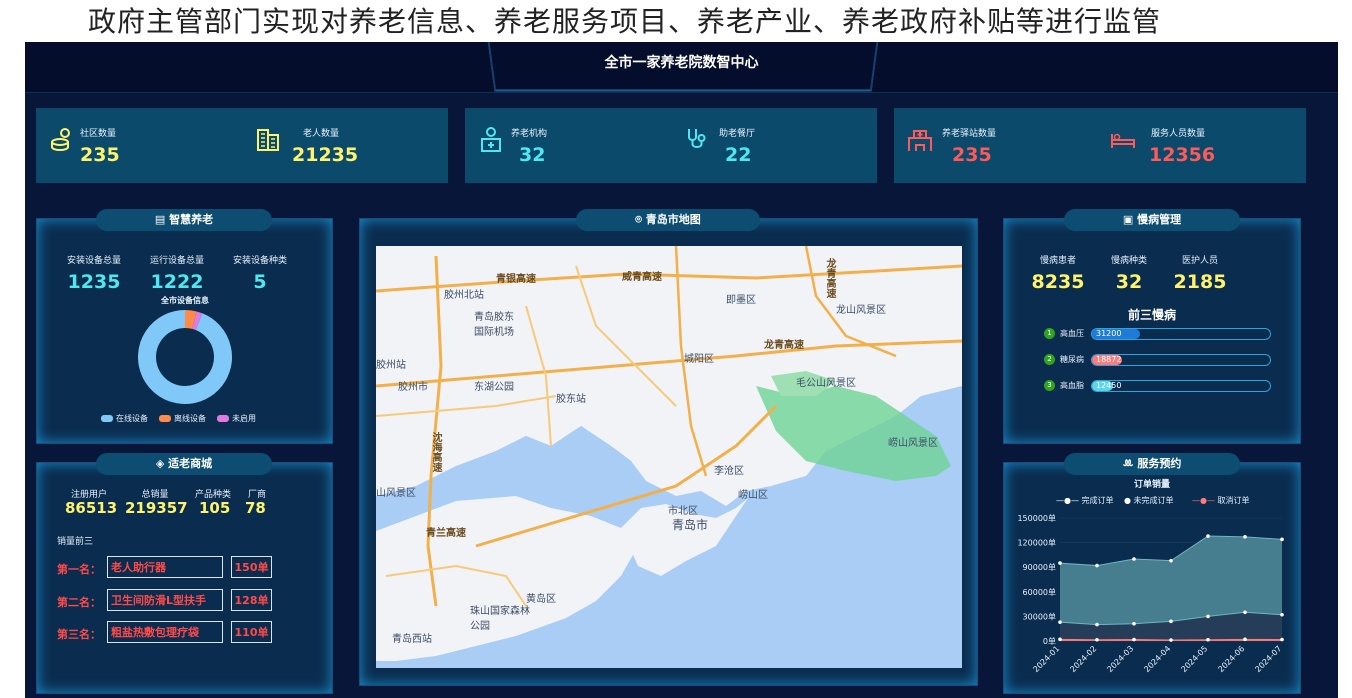  What do you see at coordinates (251, 600) in the screenshot?
I see `rank-sales: 128单` at bounding box center [251, 600].